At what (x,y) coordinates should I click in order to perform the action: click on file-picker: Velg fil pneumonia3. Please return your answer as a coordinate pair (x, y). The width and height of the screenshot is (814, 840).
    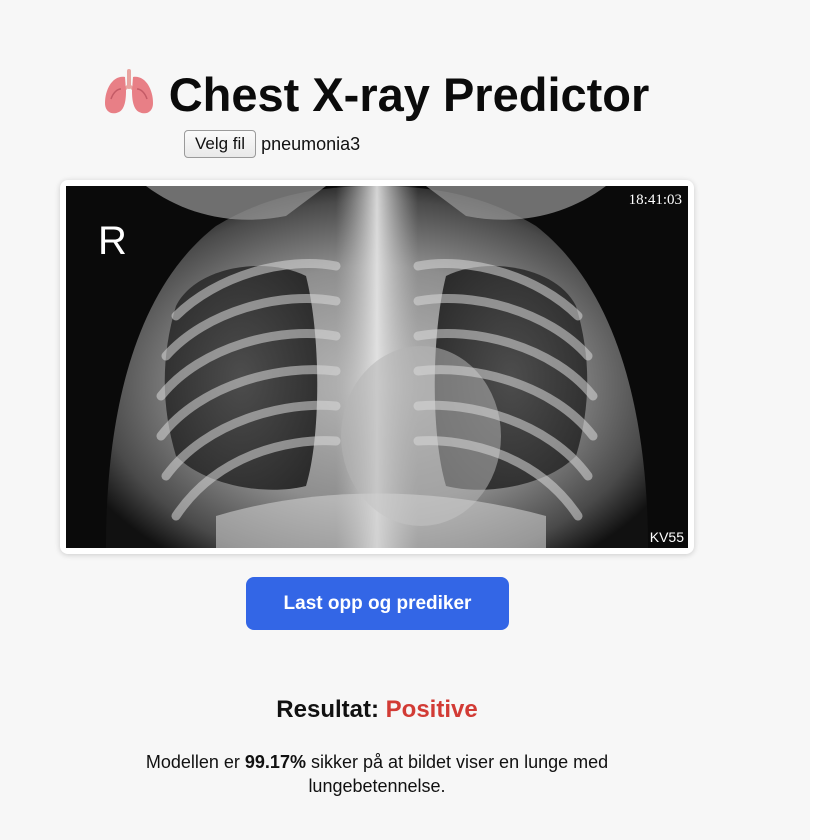
    Looking at the image, I should click on (272, 144).